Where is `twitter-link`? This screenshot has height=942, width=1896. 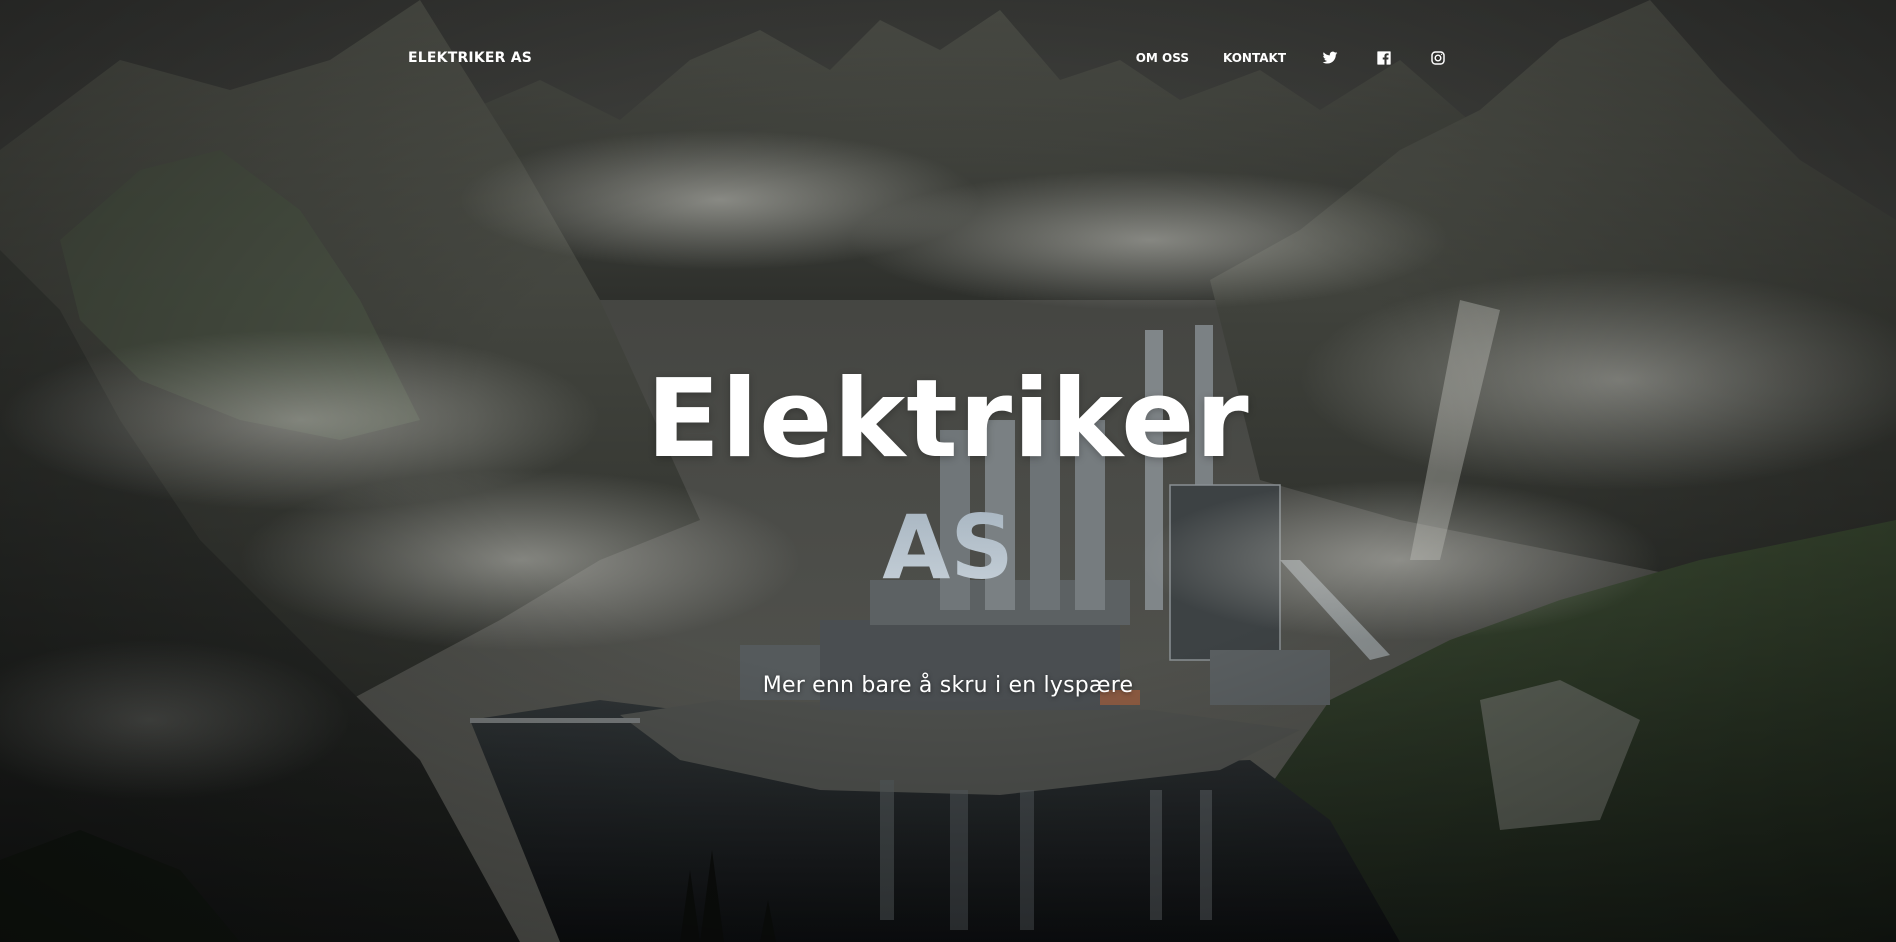 twitter-link is located at coordinates (1330, 58).